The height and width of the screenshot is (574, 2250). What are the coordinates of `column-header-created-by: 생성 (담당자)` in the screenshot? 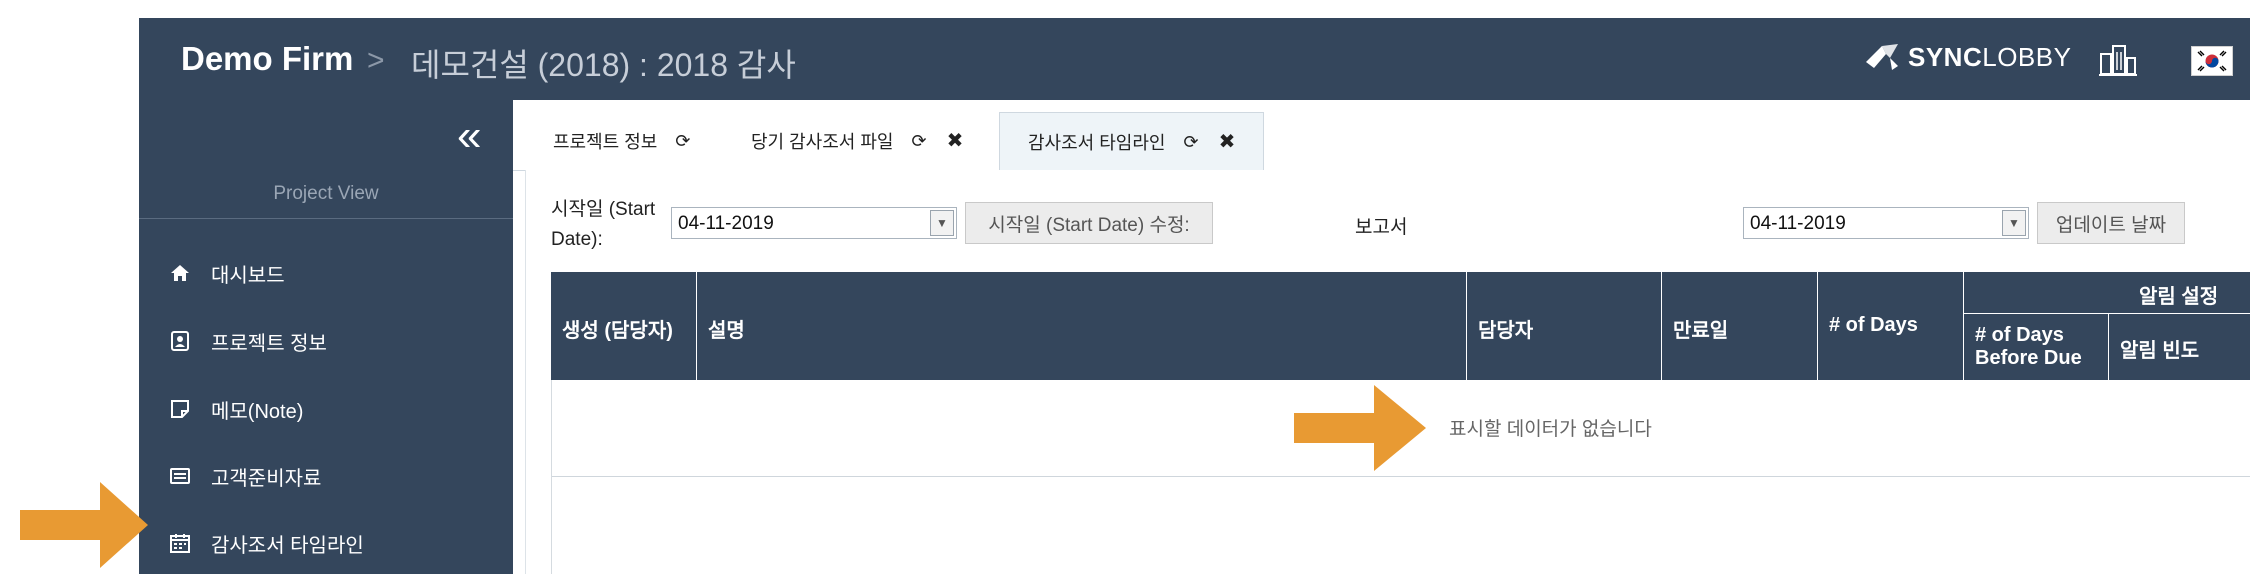 It's located at (624, 326).